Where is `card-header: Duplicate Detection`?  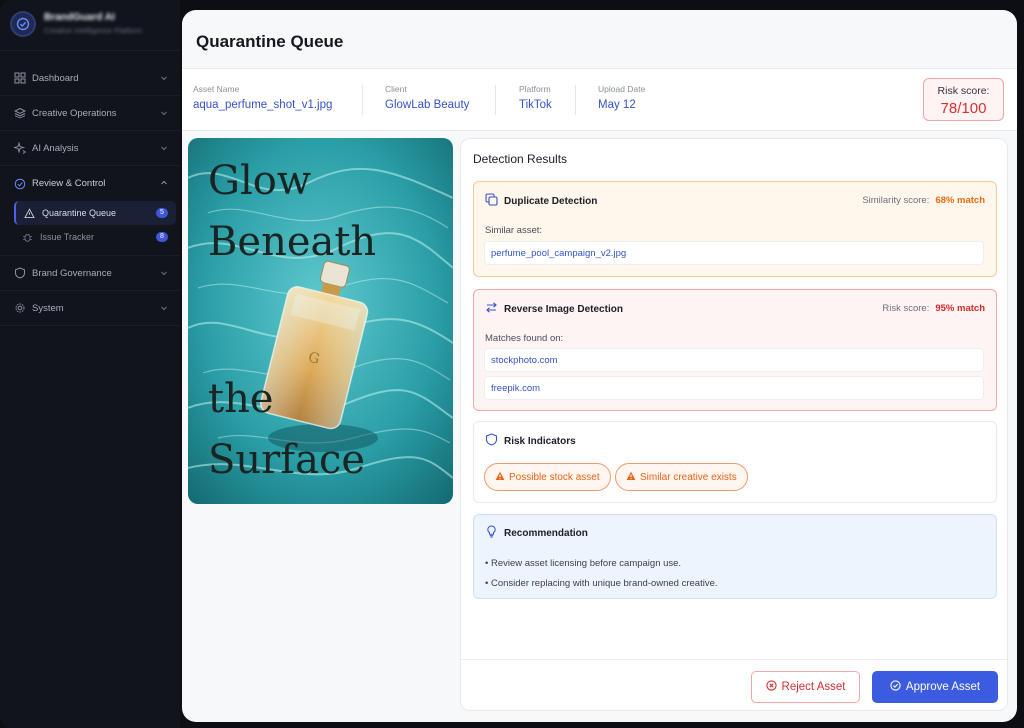 card-header: Duplicate Detection is located at coordinates (541, 201).